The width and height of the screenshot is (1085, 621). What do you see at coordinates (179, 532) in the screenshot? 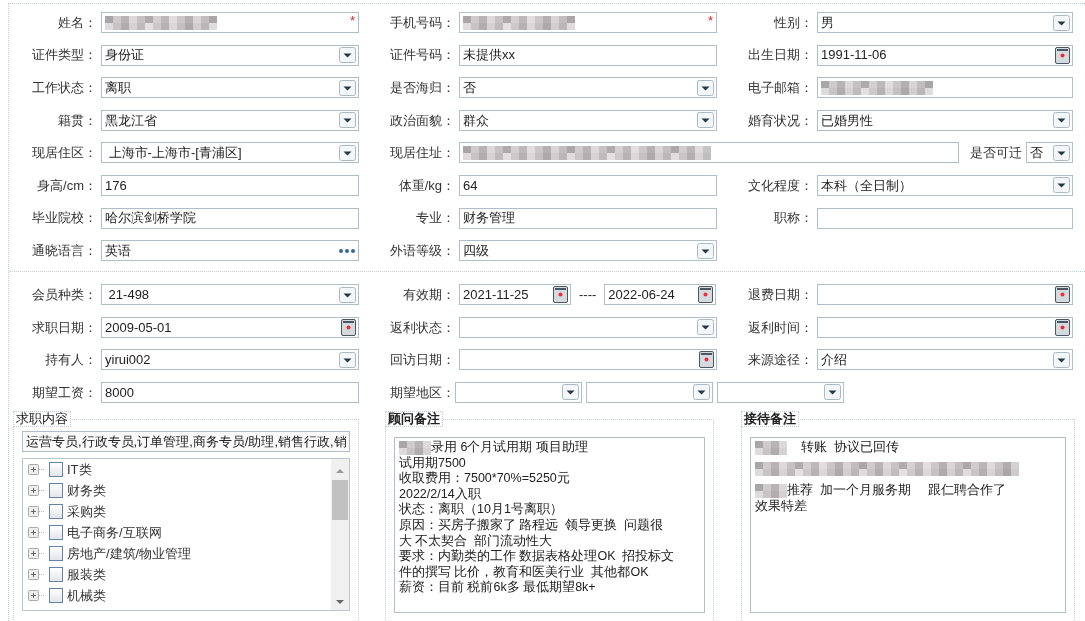
I see `tree-item: 电子商务/互联网` at bounding box center [179, 532].